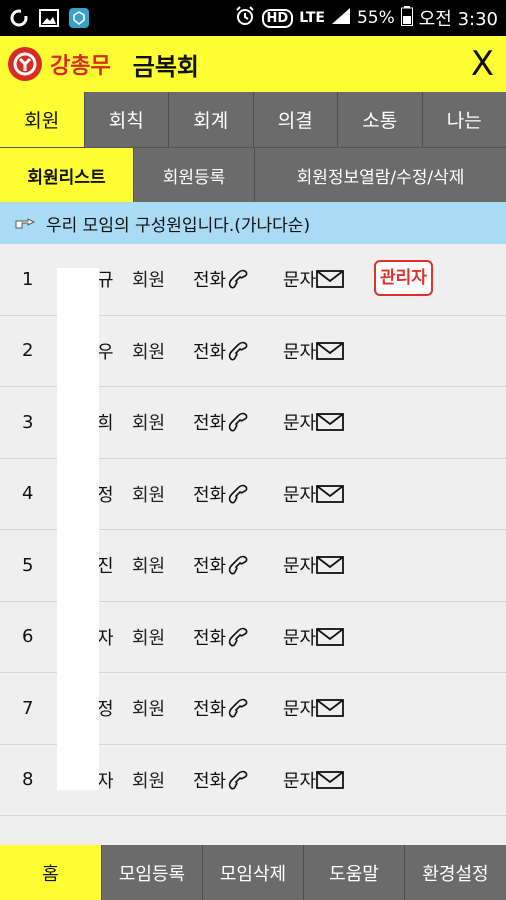  I want to click on member-number: 3, so click(28, 422).